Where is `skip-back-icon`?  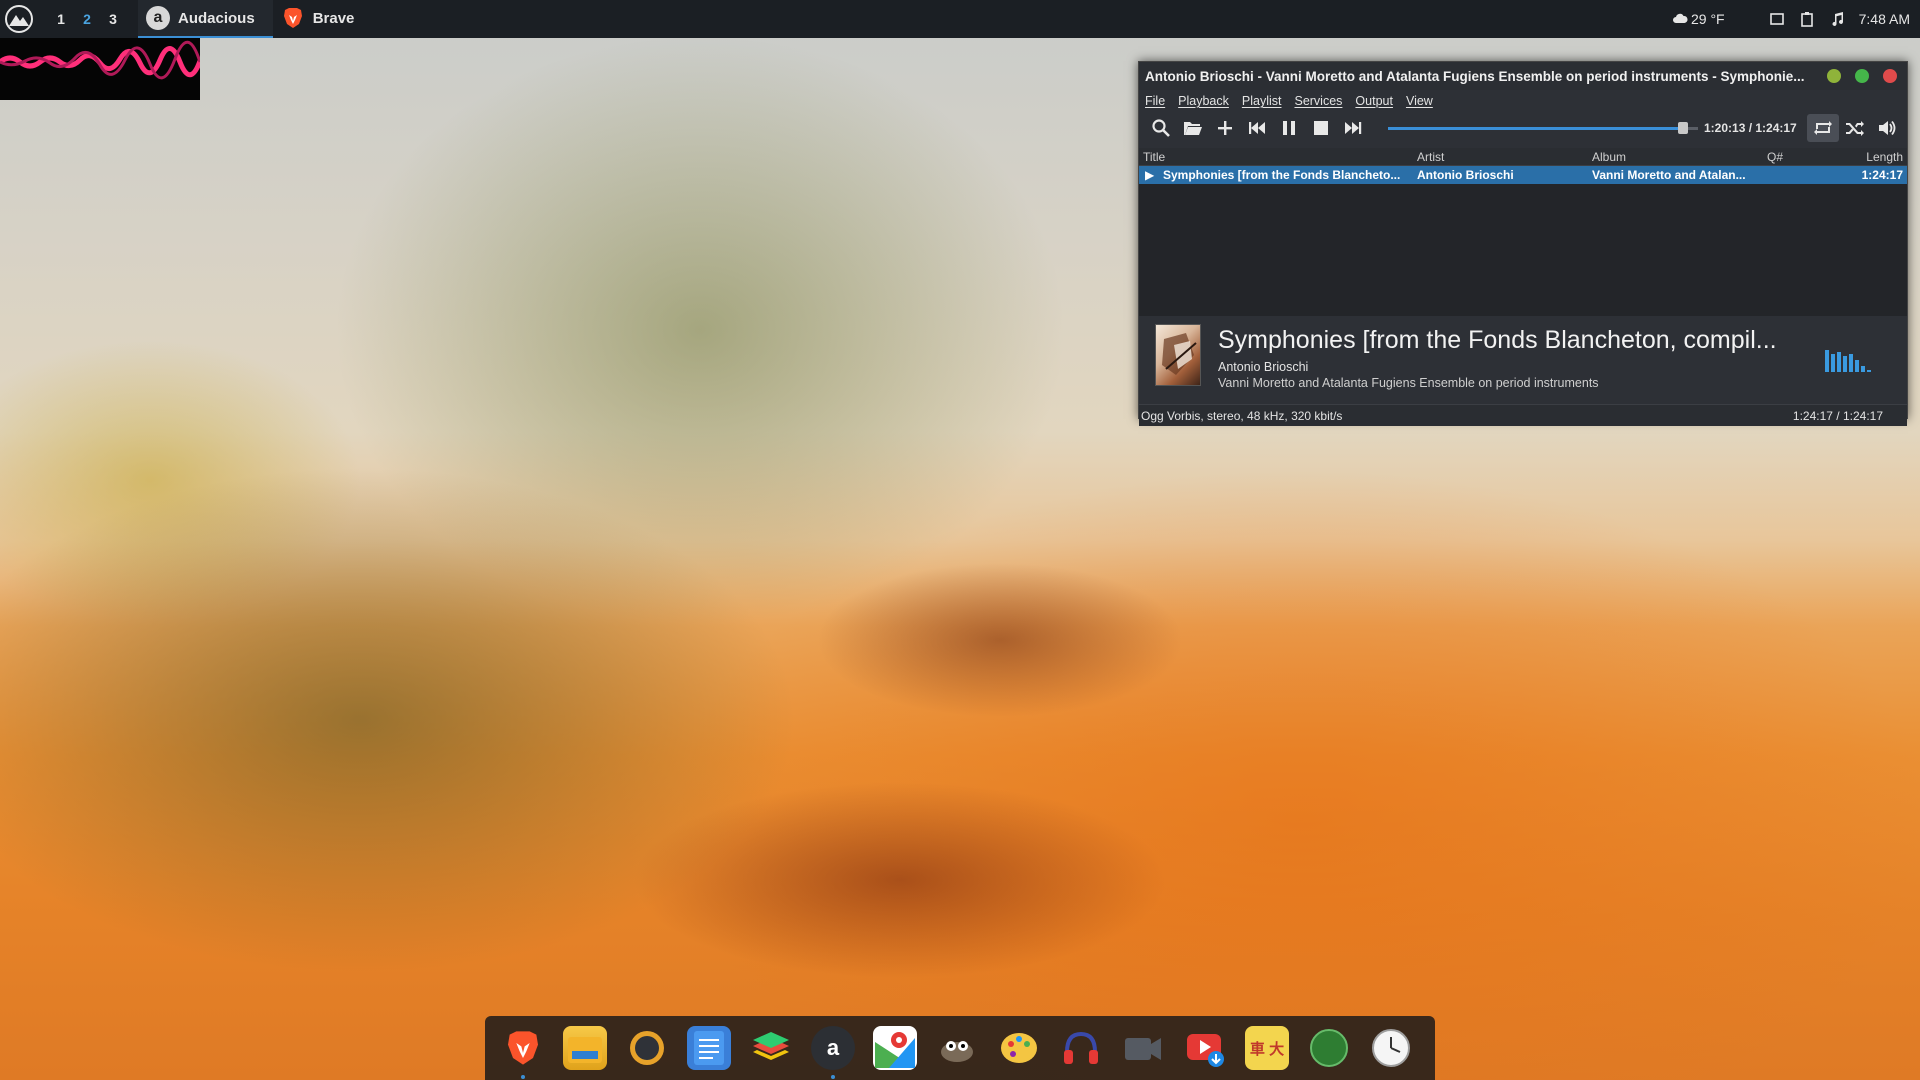
skip-back-icon is located at coordinates (1257, 128).